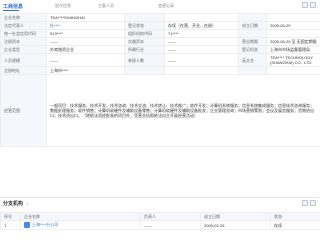 This screenshot has height=240, width=320. Describe the element at coordinates (11, 10) in the screenshot. I see `active-tab-underline` at that location.